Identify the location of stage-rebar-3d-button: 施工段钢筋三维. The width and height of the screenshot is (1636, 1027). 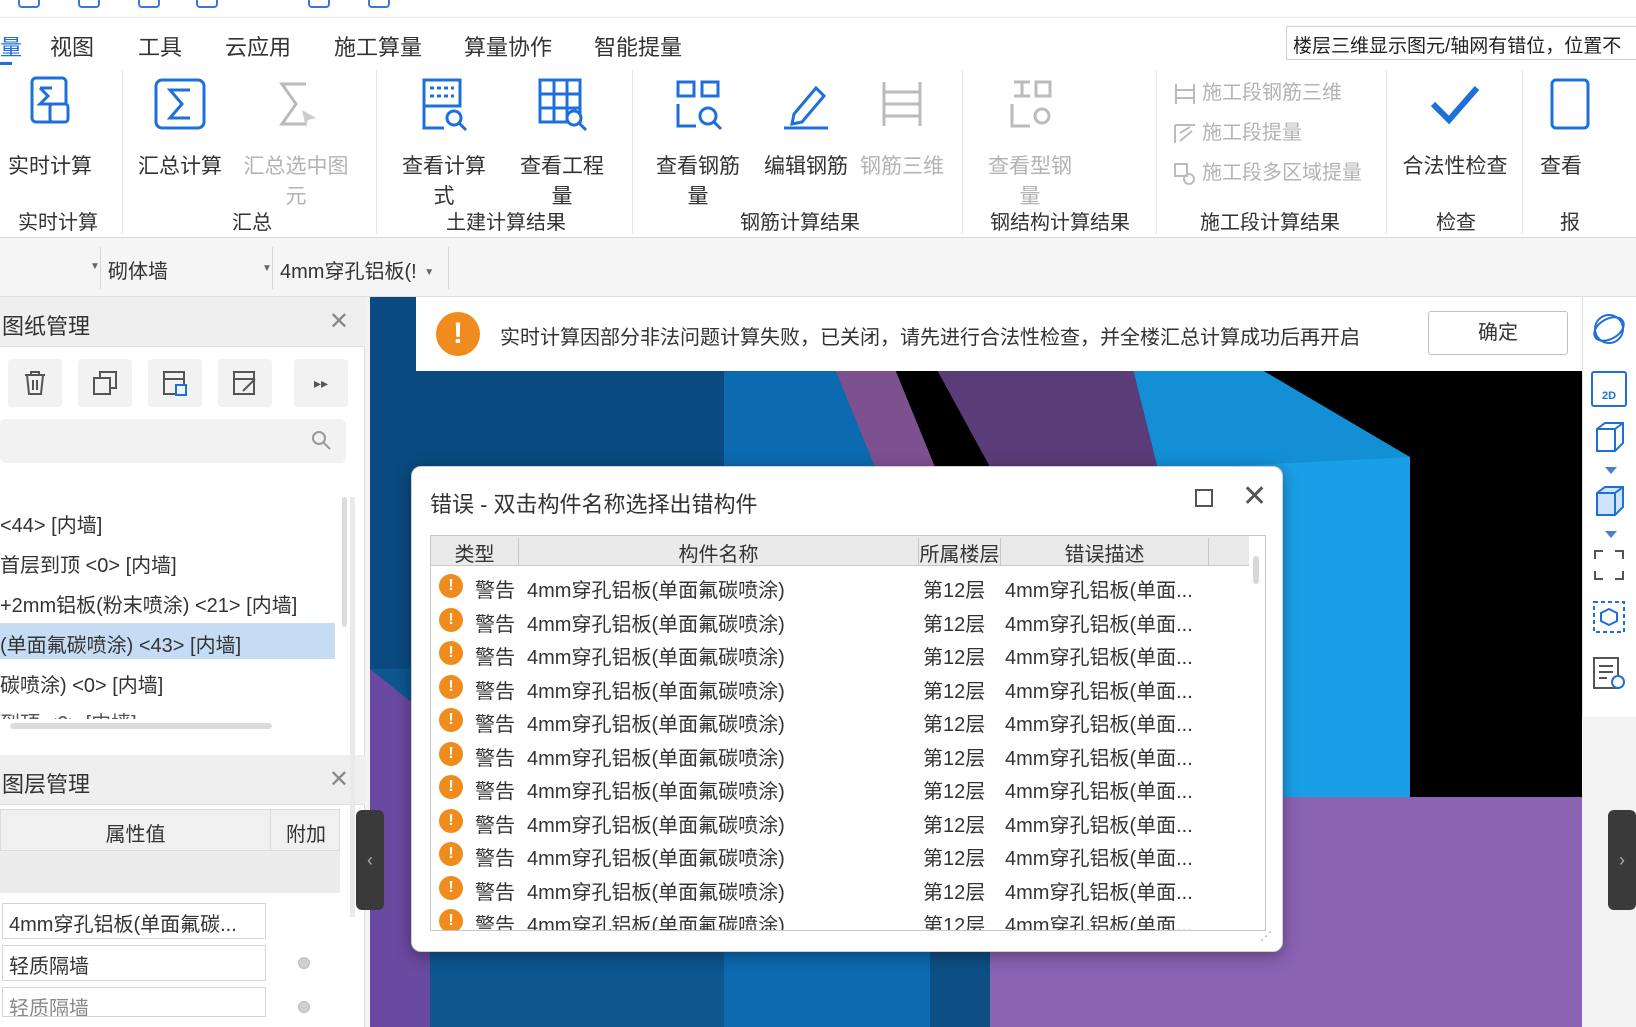
(1257, 91).